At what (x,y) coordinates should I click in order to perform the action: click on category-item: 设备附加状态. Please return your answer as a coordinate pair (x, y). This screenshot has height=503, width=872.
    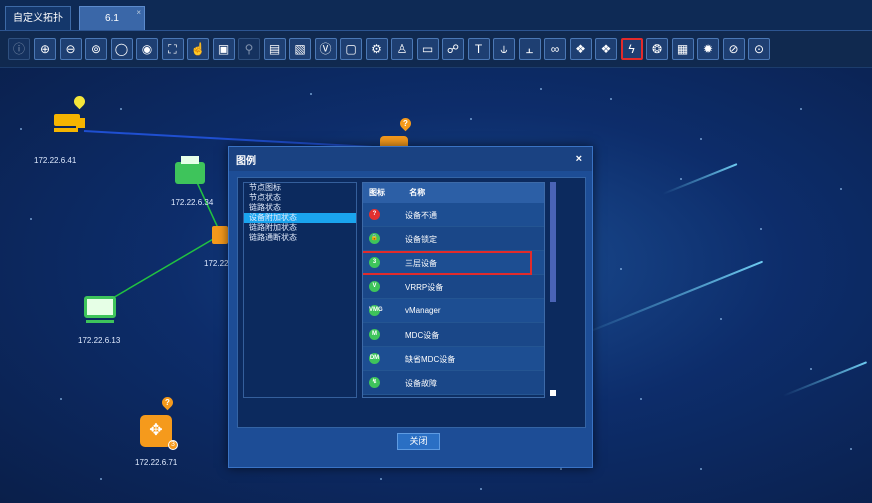
    Looking at the image, I should click on (300, 218).